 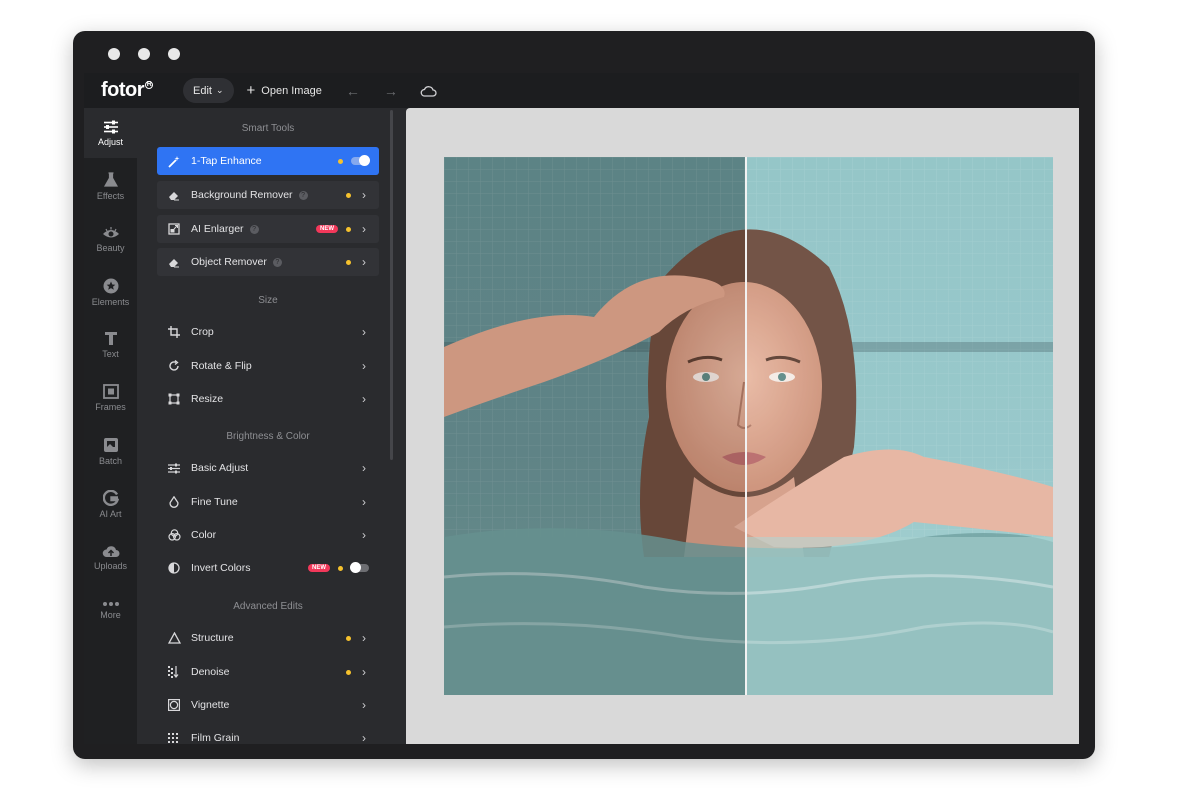 What do you see at coordinates (268, 734) in the screenshot?
I see `tool-film-grain: Film Grain ›` at bounding box center [268, 734].